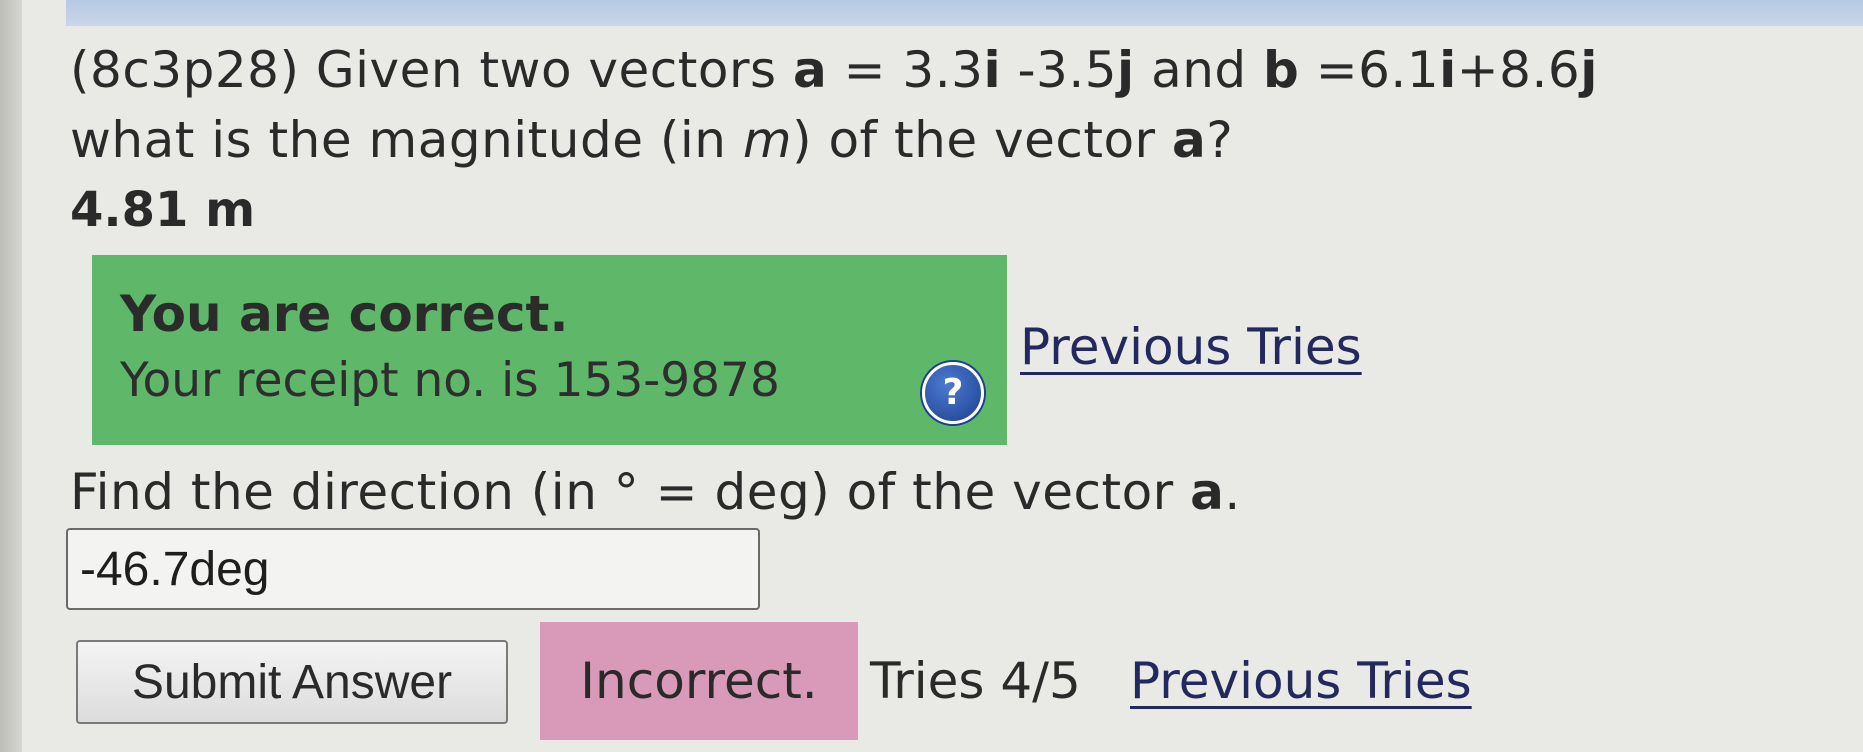 The image size is (1863, 752). What do you see at coordinates (699, 681) in the screenshot?
I see `incorrect-badge: Incorrect.` at bounding box center [699, 681].